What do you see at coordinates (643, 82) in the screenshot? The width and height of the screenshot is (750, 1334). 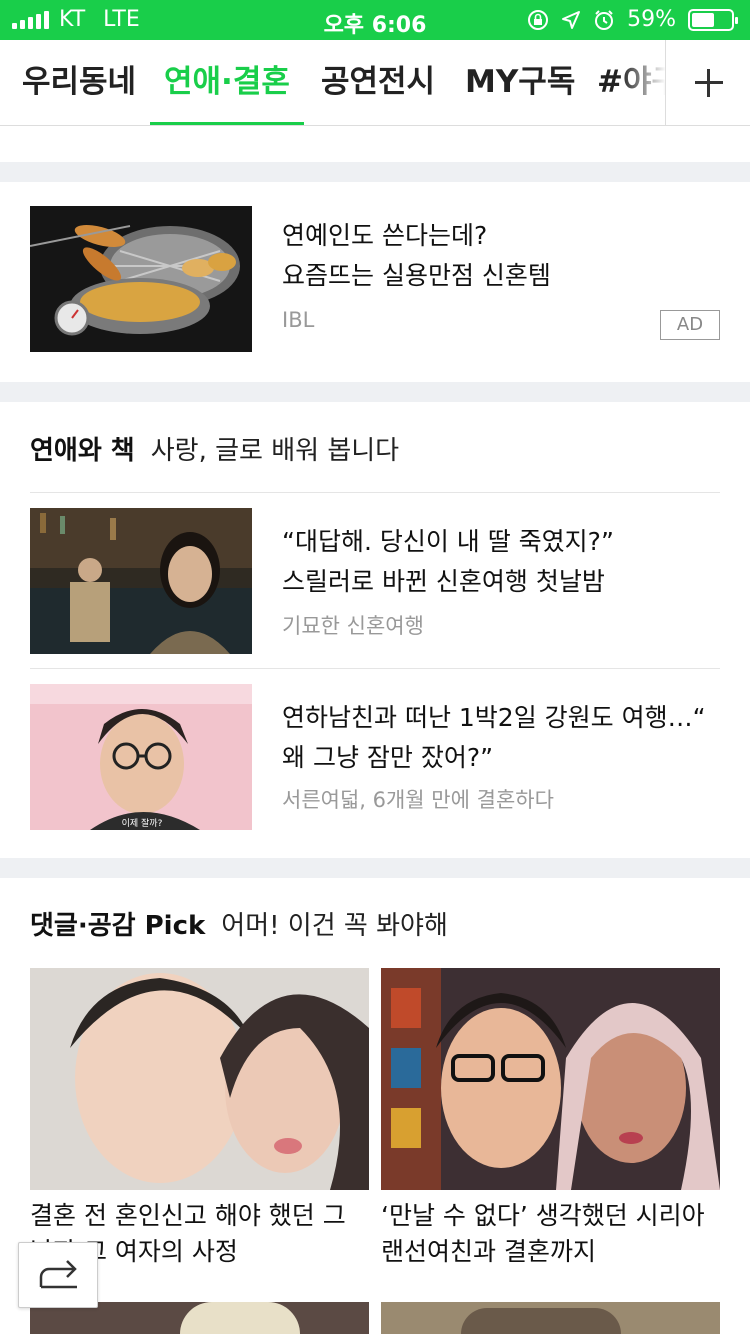 I see `tabs-fade` at bounding box center [643, 82].